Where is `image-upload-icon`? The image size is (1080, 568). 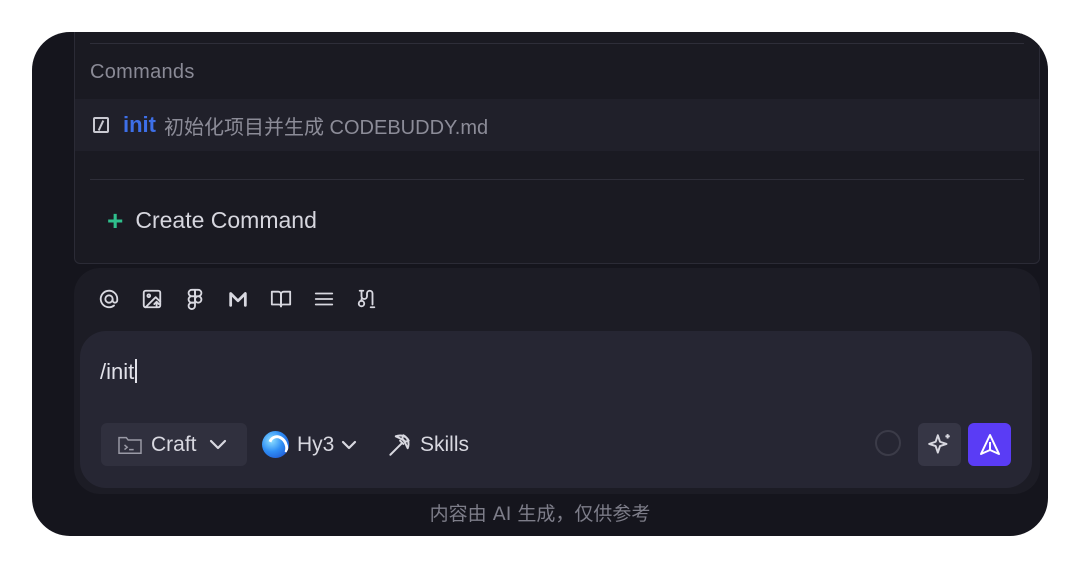 image-upload-icon is located at coordinates (151, 298).